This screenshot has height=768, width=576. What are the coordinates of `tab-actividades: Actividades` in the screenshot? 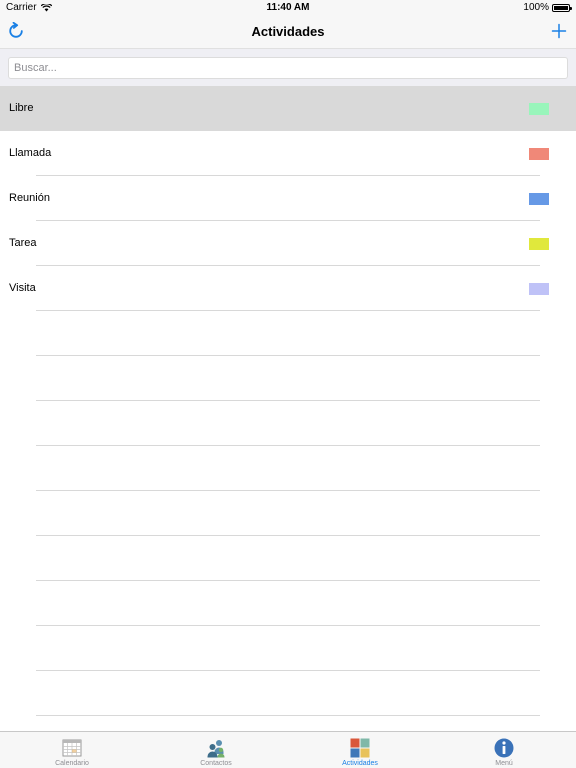 It's located at (360, 750).